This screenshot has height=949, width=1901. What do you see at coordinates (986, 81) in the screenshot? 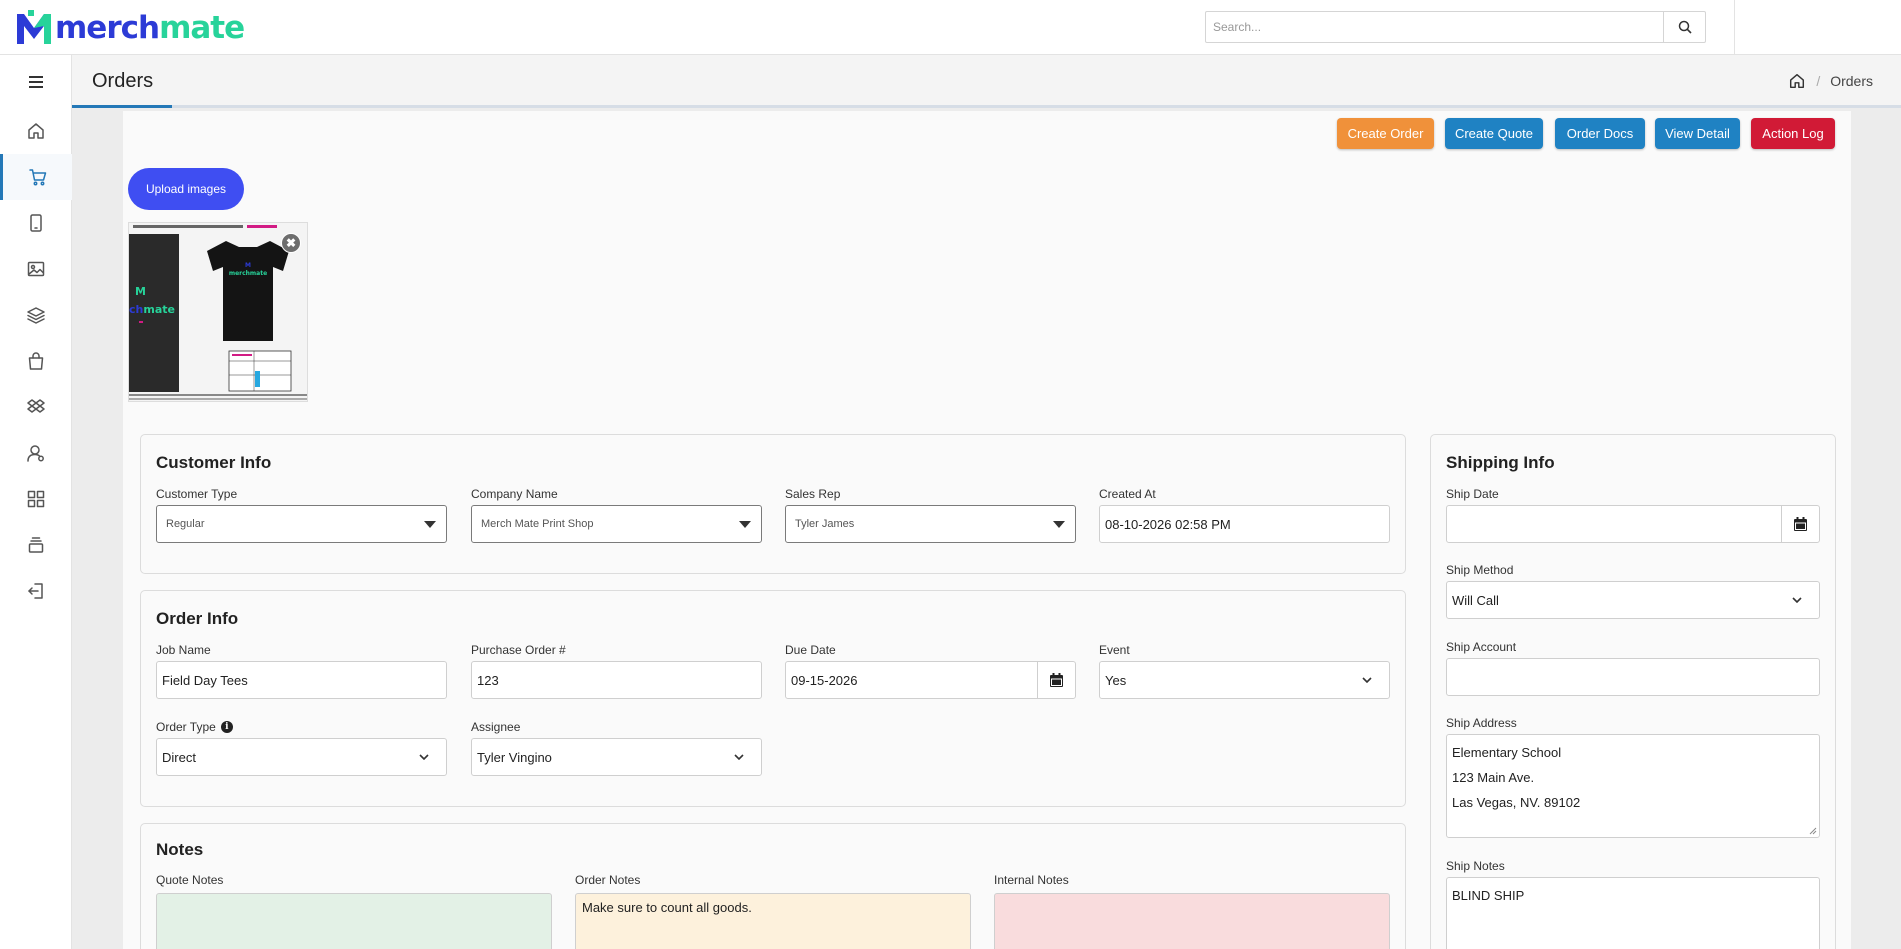
I see `page-header: Orders / Orders` at bounding box center [986, 81].